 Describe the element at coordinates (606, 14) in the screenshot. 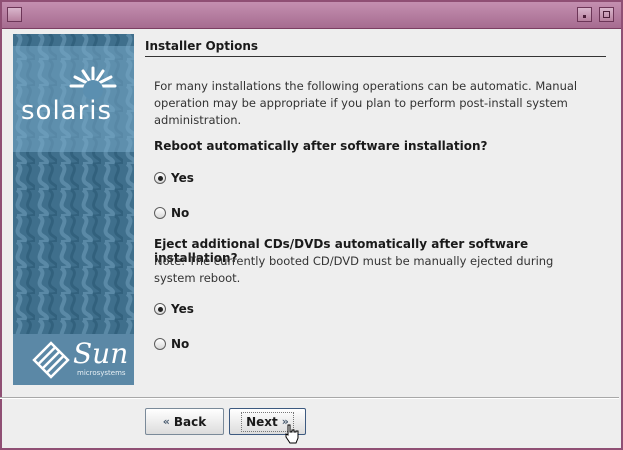

I see `maximize-button` at that location.